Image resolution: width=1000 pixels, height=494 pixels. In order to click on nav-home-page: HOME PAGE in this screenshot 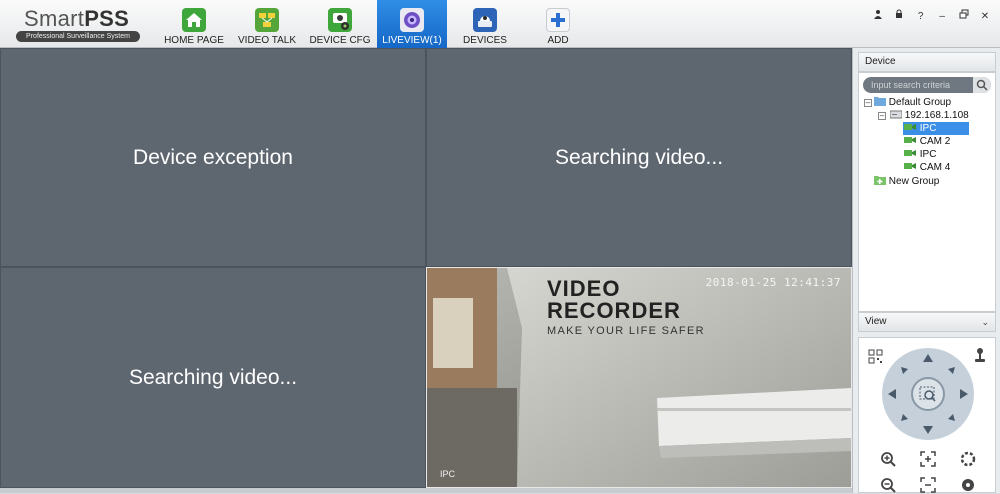, I will do `click(194, 24)`.